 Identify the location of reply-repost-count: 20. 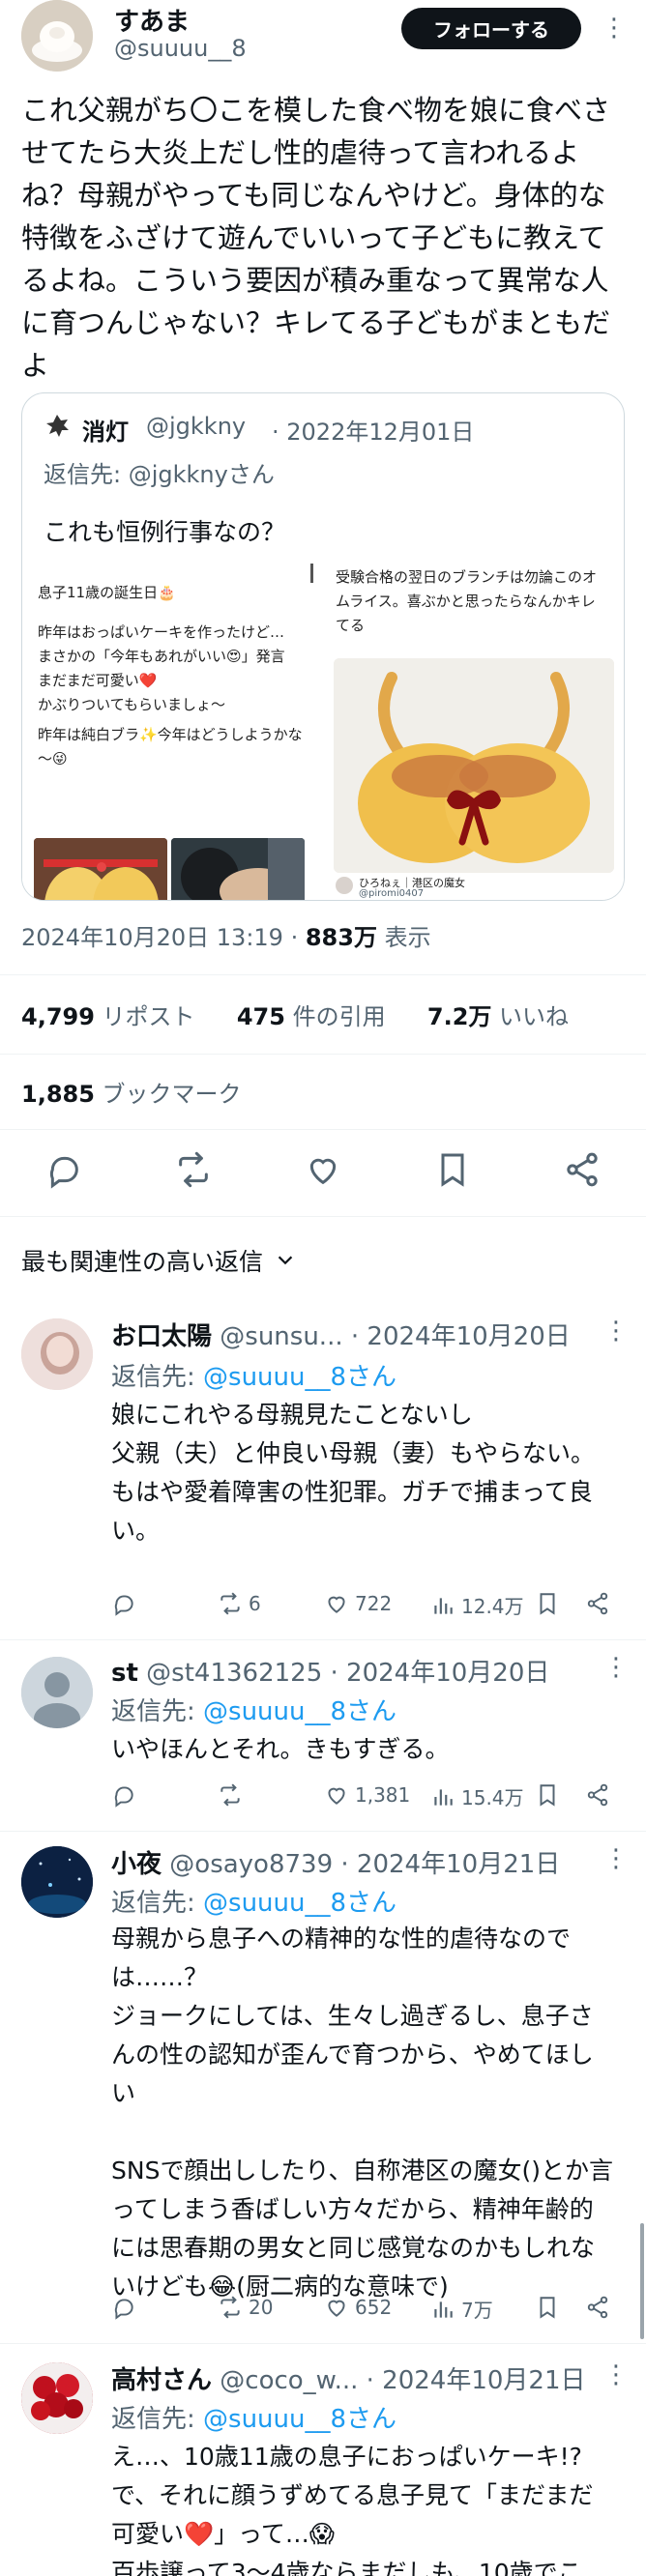
(261, 2307).